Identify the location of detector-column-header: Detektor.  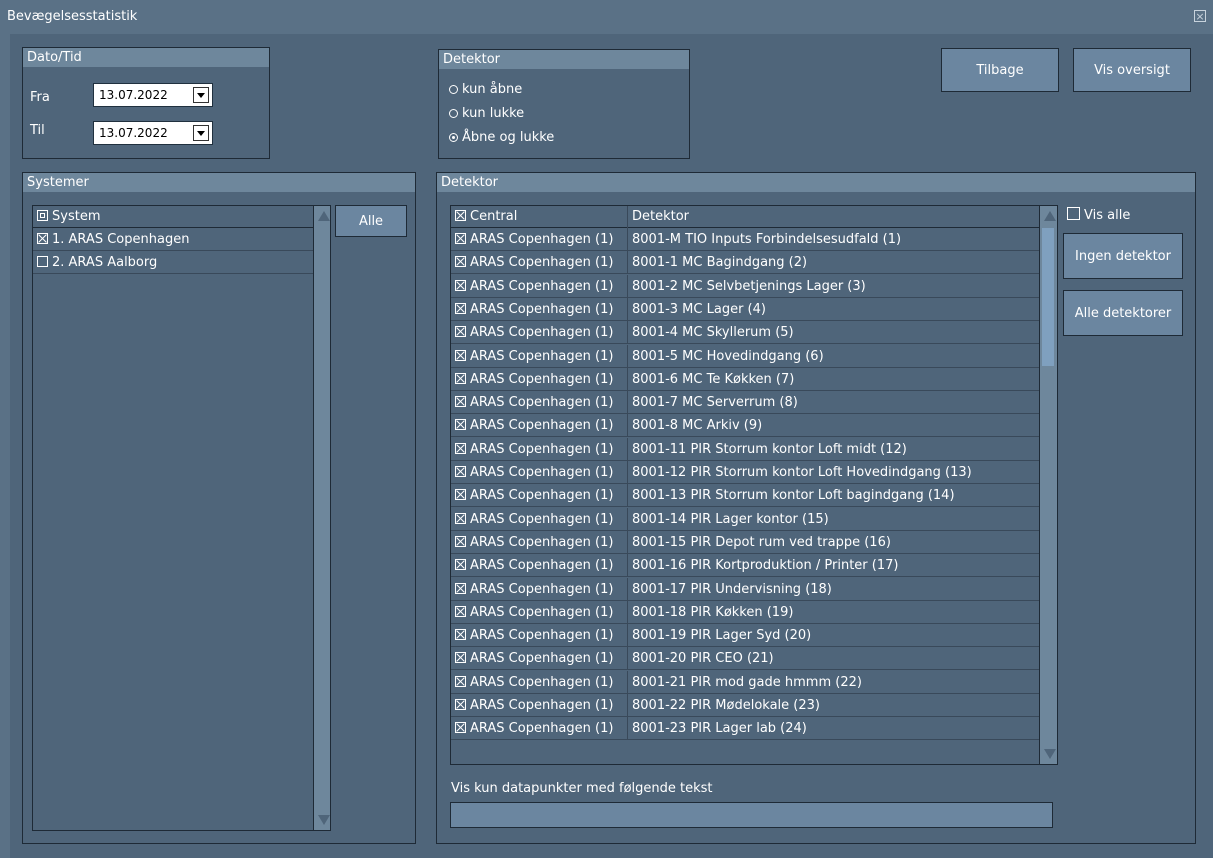
(658, 217).